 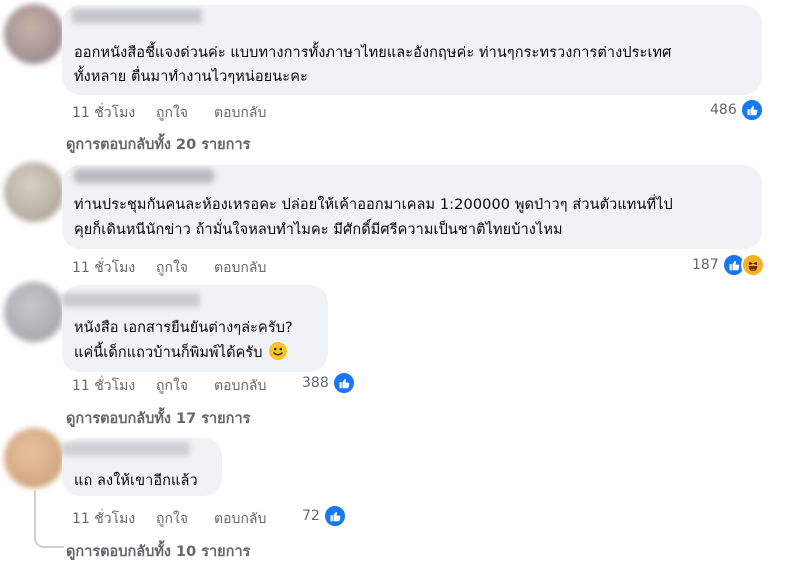 I want to click on reaction-summary: 187, so click(x=728, y=265).